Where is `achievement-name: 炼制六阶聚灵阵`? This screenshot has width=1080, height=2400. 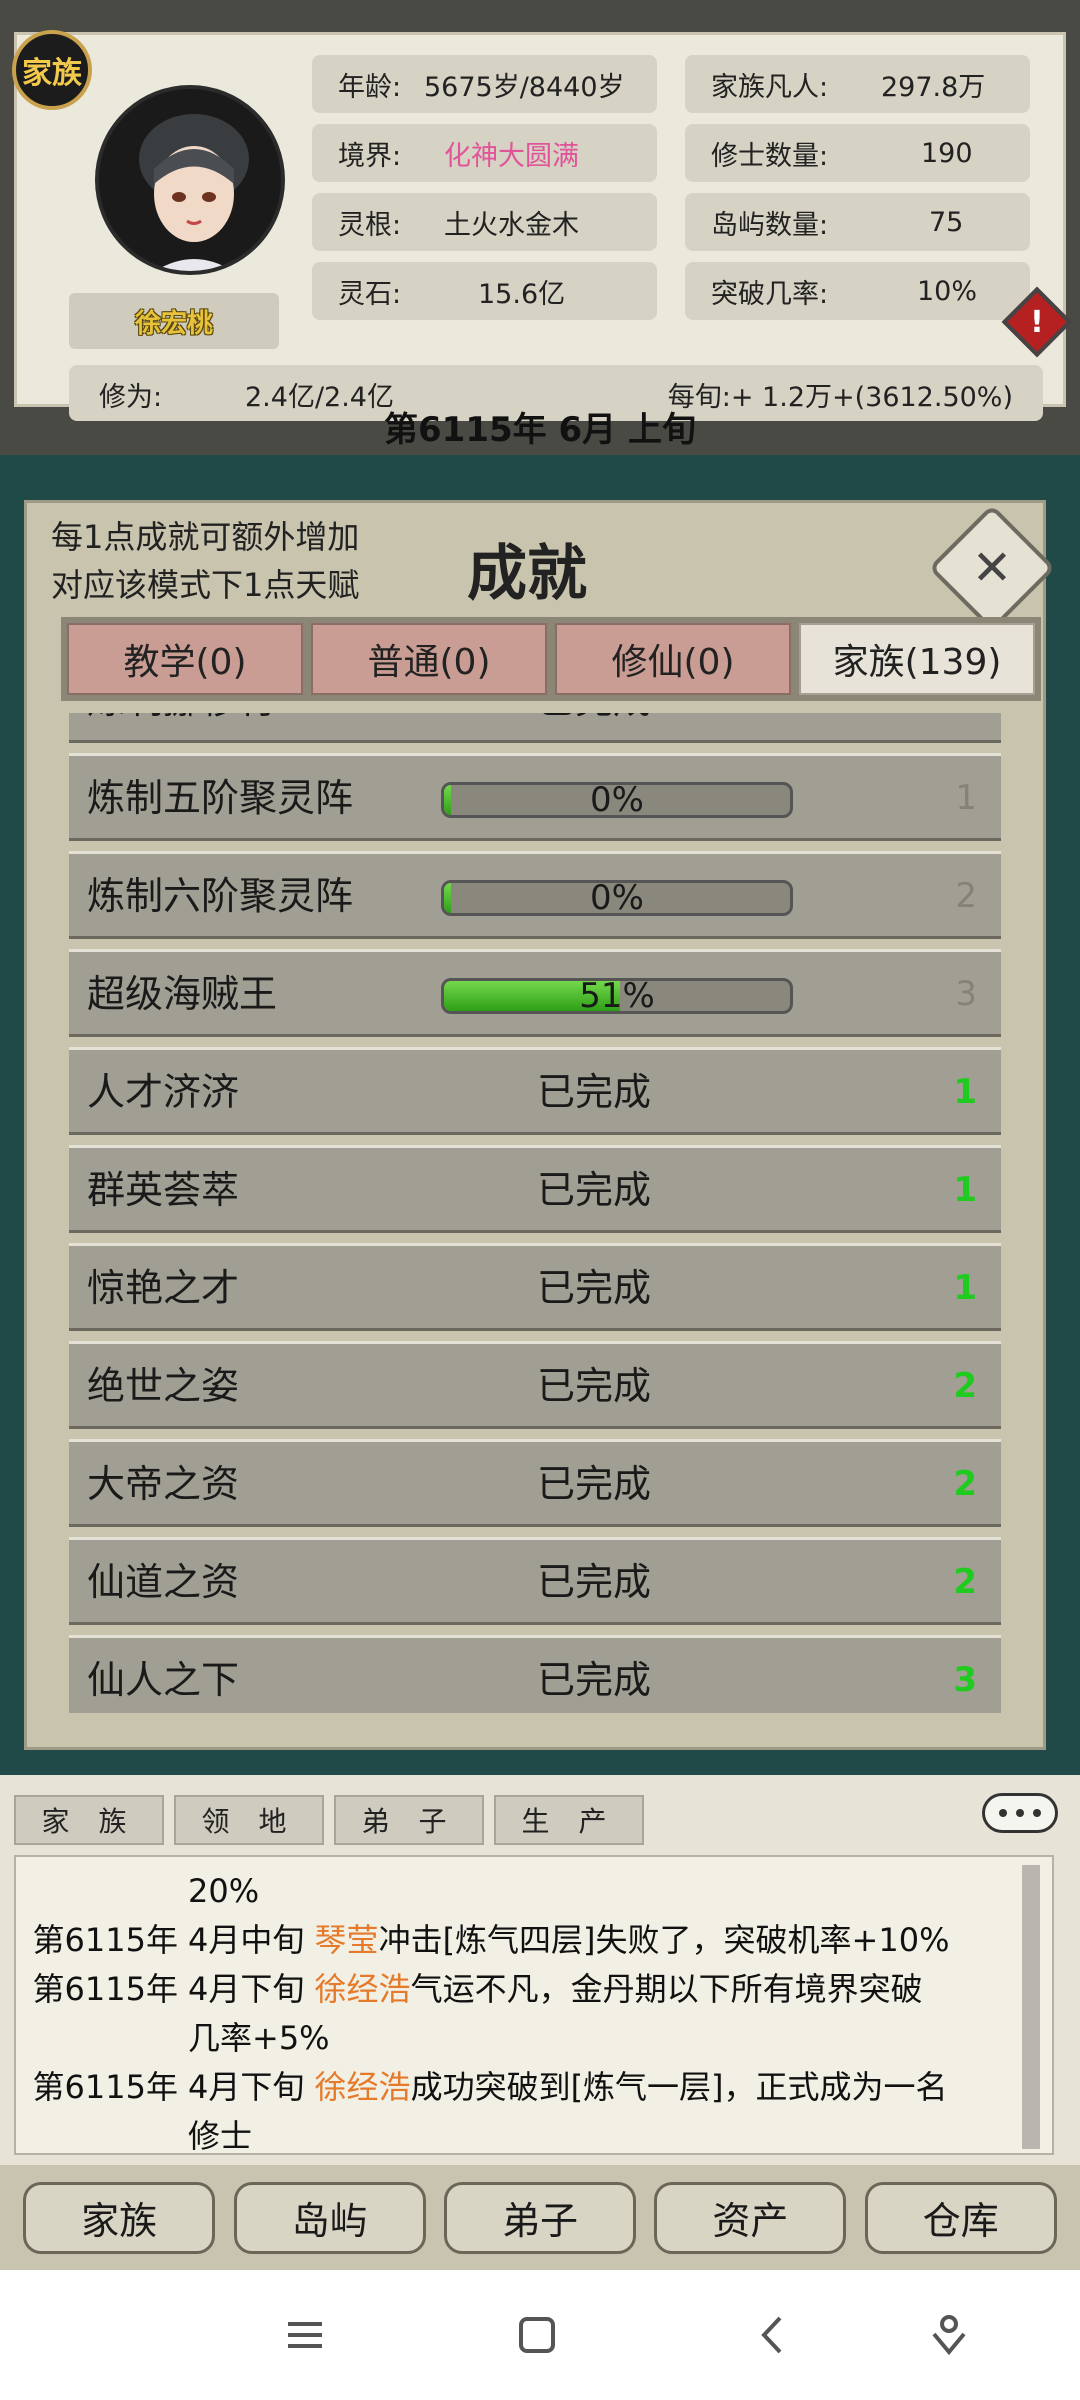 achievement-name: 炼制六阶聚灵阵 is located at coordinates (220, 896).